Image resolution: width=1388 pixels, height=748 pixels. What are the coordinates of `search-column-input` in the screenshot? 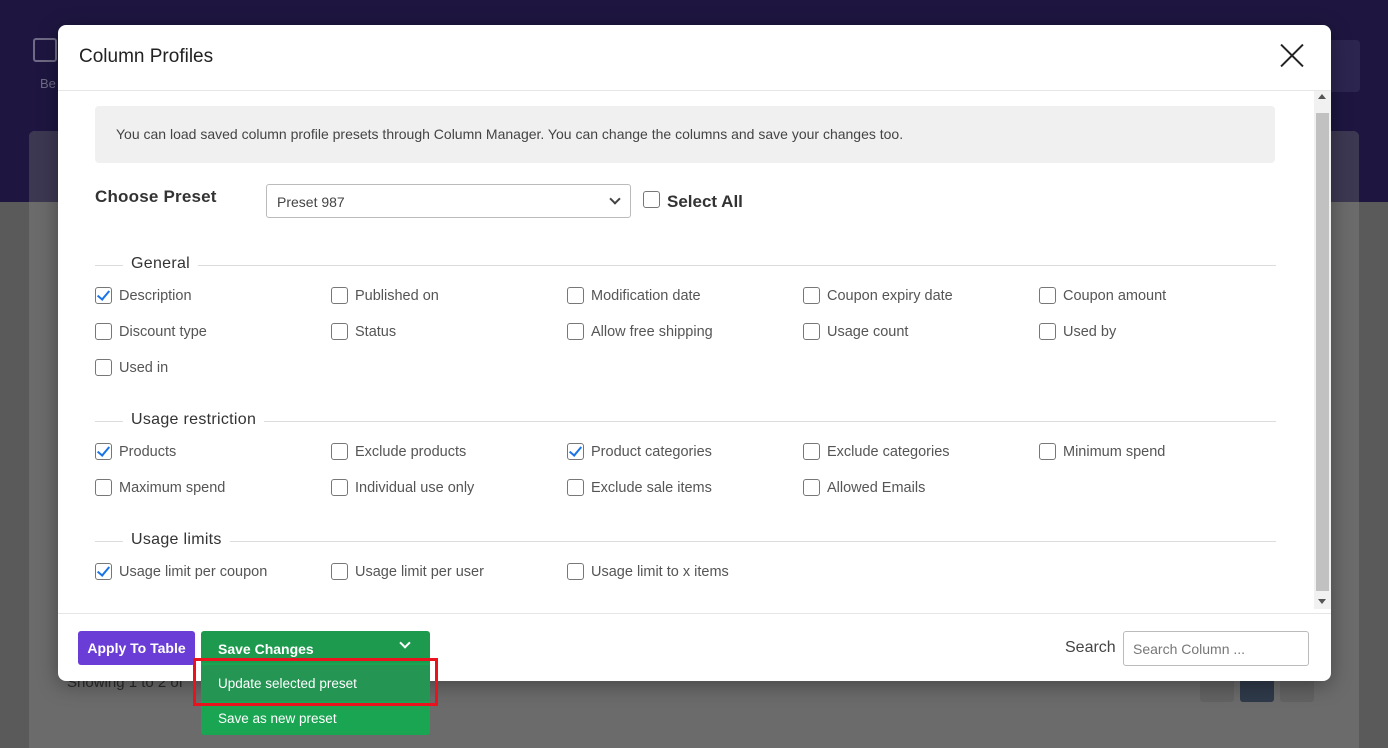 It's located at (1216, 648).